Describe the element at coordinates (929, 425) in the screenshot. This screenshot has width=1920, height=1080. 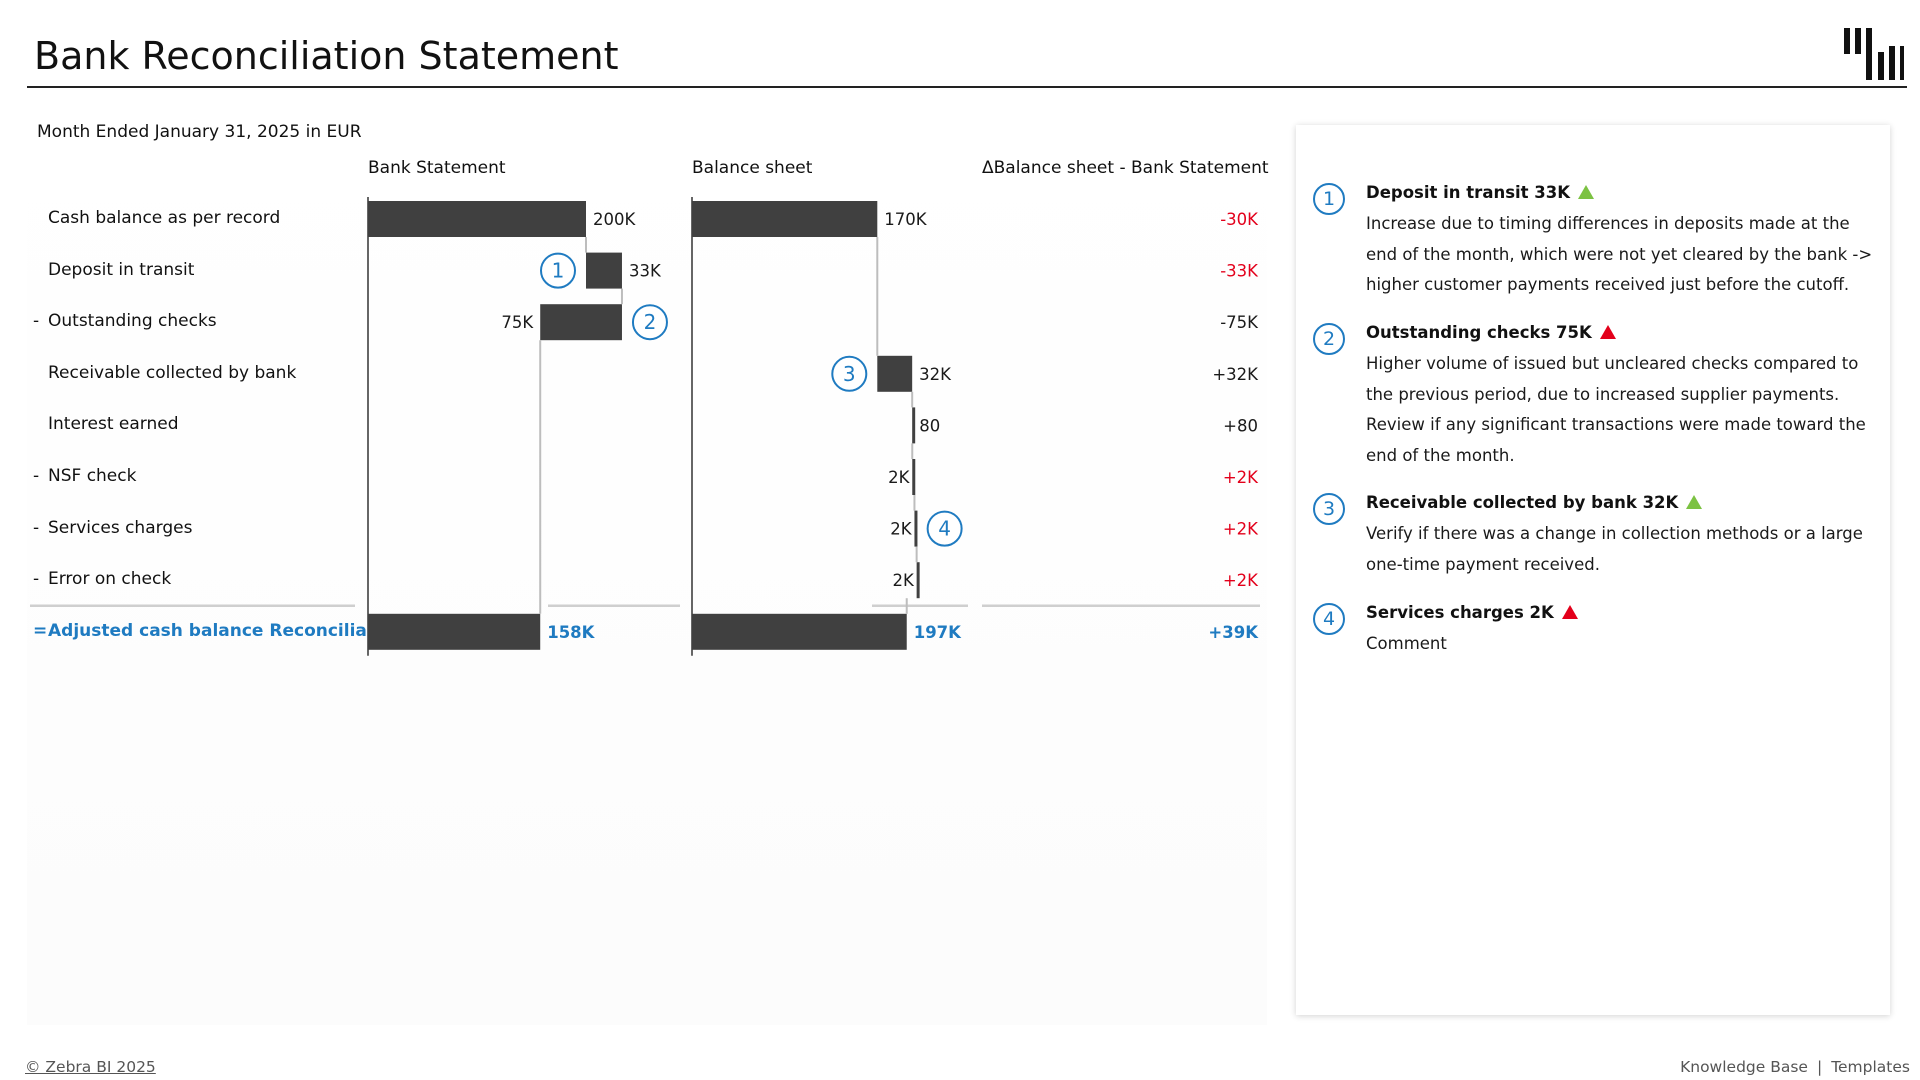
I see `data-label: 80` at that location.